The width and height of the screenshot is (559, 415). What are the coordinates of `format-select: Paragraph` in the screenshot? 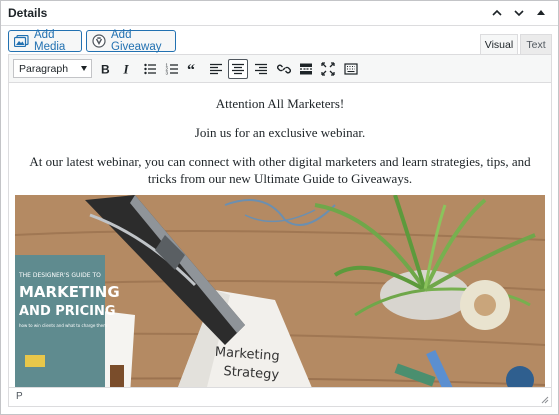 It's located at (52, 68).